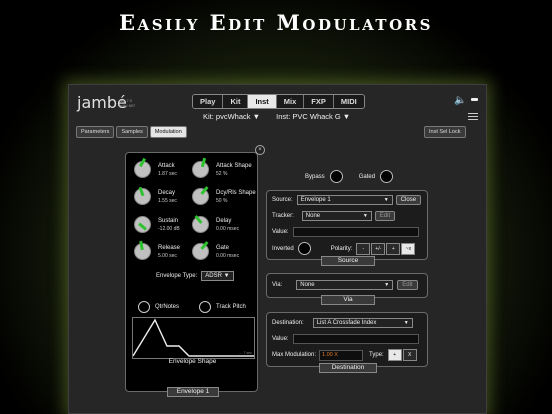  I want to click on main-nav-tabs: Play Kit Inst Mix FXP MIDI, so click(278, 101).